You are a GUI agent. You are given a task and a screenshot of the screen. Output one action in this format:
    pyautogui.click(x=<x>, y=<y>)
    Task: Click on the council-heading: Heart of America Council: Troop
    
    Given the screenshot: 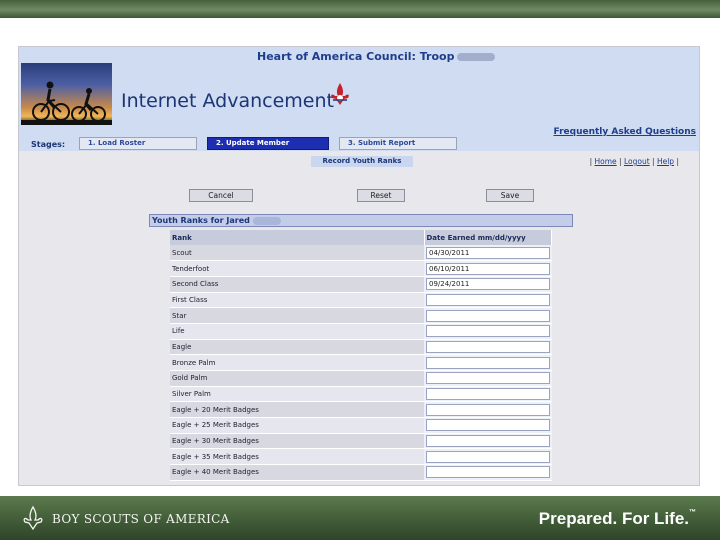 What is the action you would take?
    pyautogui.click(x=376, y=56)
    